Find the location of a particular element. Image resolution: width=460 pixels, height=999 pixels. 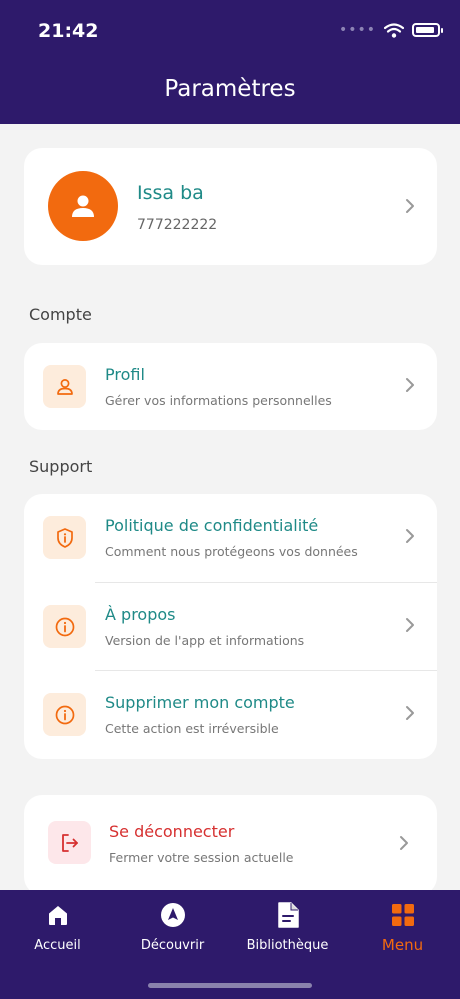

app-header: 21:42 •••• Paramètres is located at coordinates (230, 62).